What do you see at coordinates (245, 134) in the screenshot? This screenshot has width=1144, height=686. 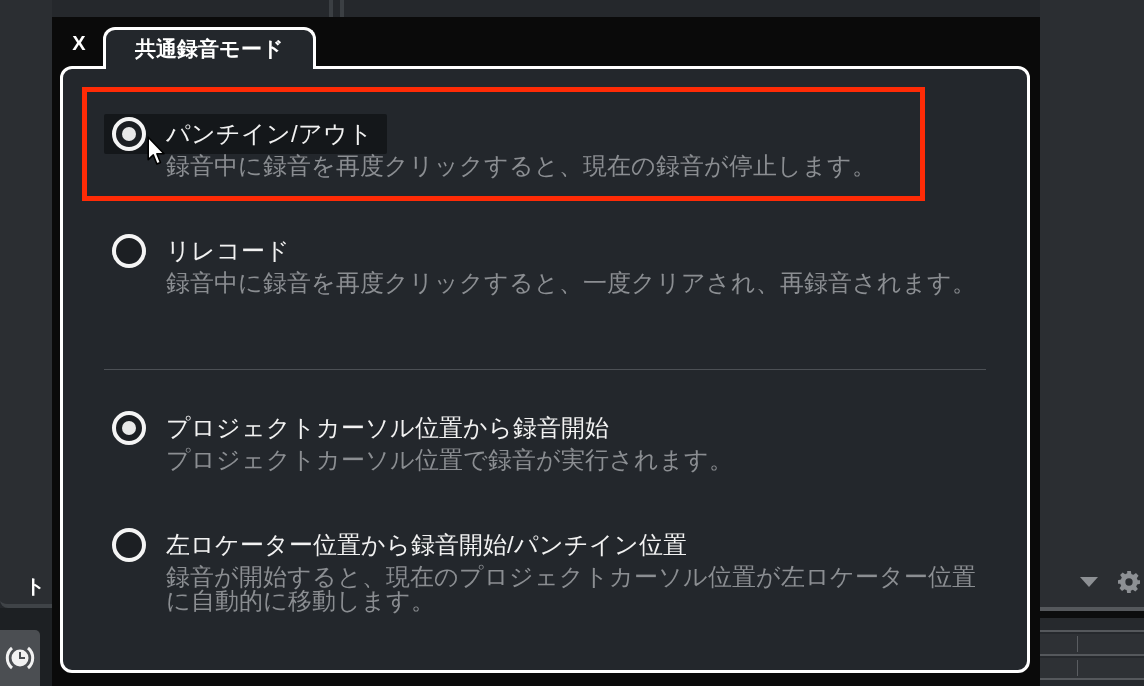 I see `radio-option: パンチイン/アウト` at bounding box center [245, 134].